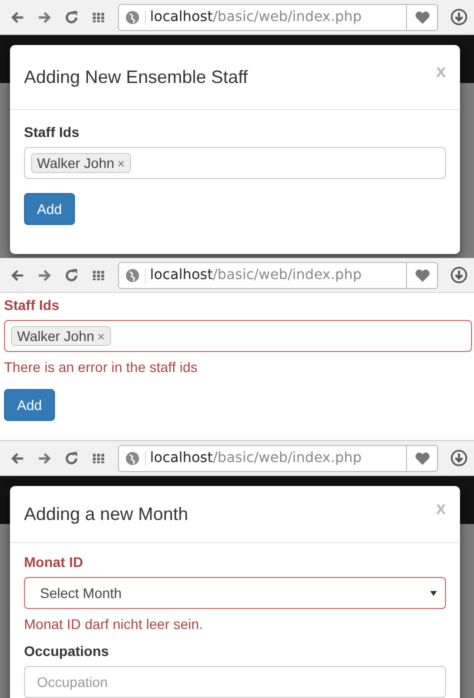 Image resolution: width=474 pixels, height=698 pixels. What do you see at coordinates (235, 682) in the screenshot?
I see `occupation-input: Occupation` at bounding box center [235, 682].